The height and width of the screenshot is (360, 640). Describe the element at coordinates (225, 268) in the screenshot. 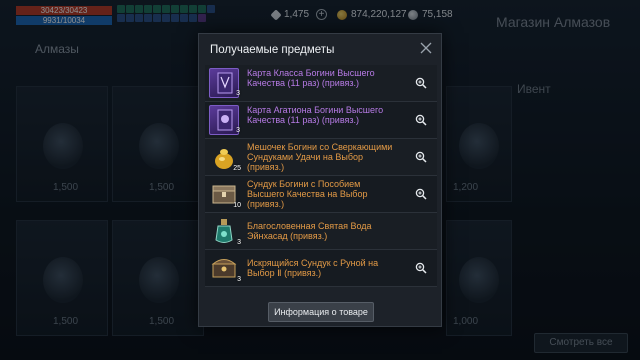

I see `rune-chest-icon: 3` at that location.